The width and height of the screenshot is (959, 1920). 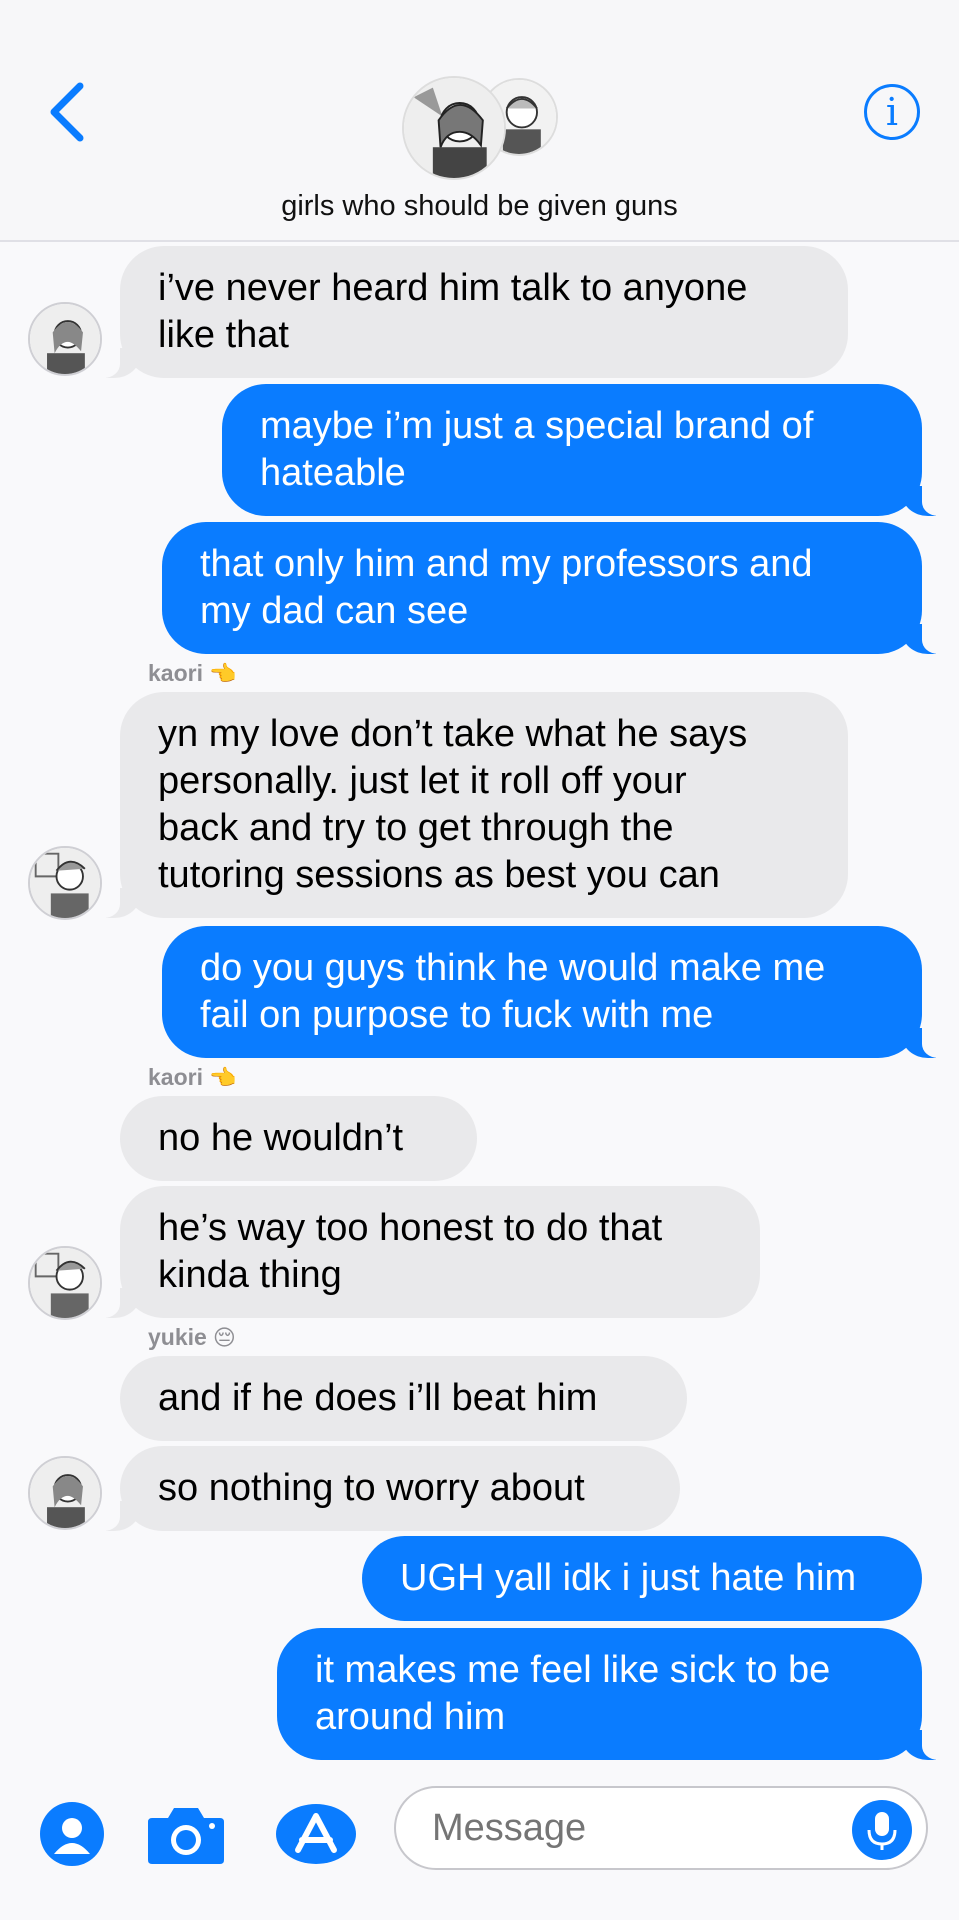 What do you see at coordinates (454, 128) in the screenshot?
I see `group-member-avatar` at bounding box center [454, 128].